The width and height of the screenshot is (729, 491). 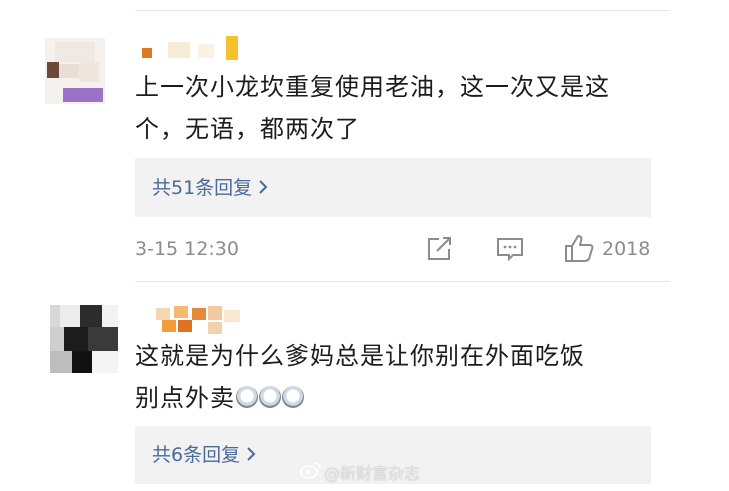 I want to click on view-replies-link: 共6条回复, so click(x=204, y=455).